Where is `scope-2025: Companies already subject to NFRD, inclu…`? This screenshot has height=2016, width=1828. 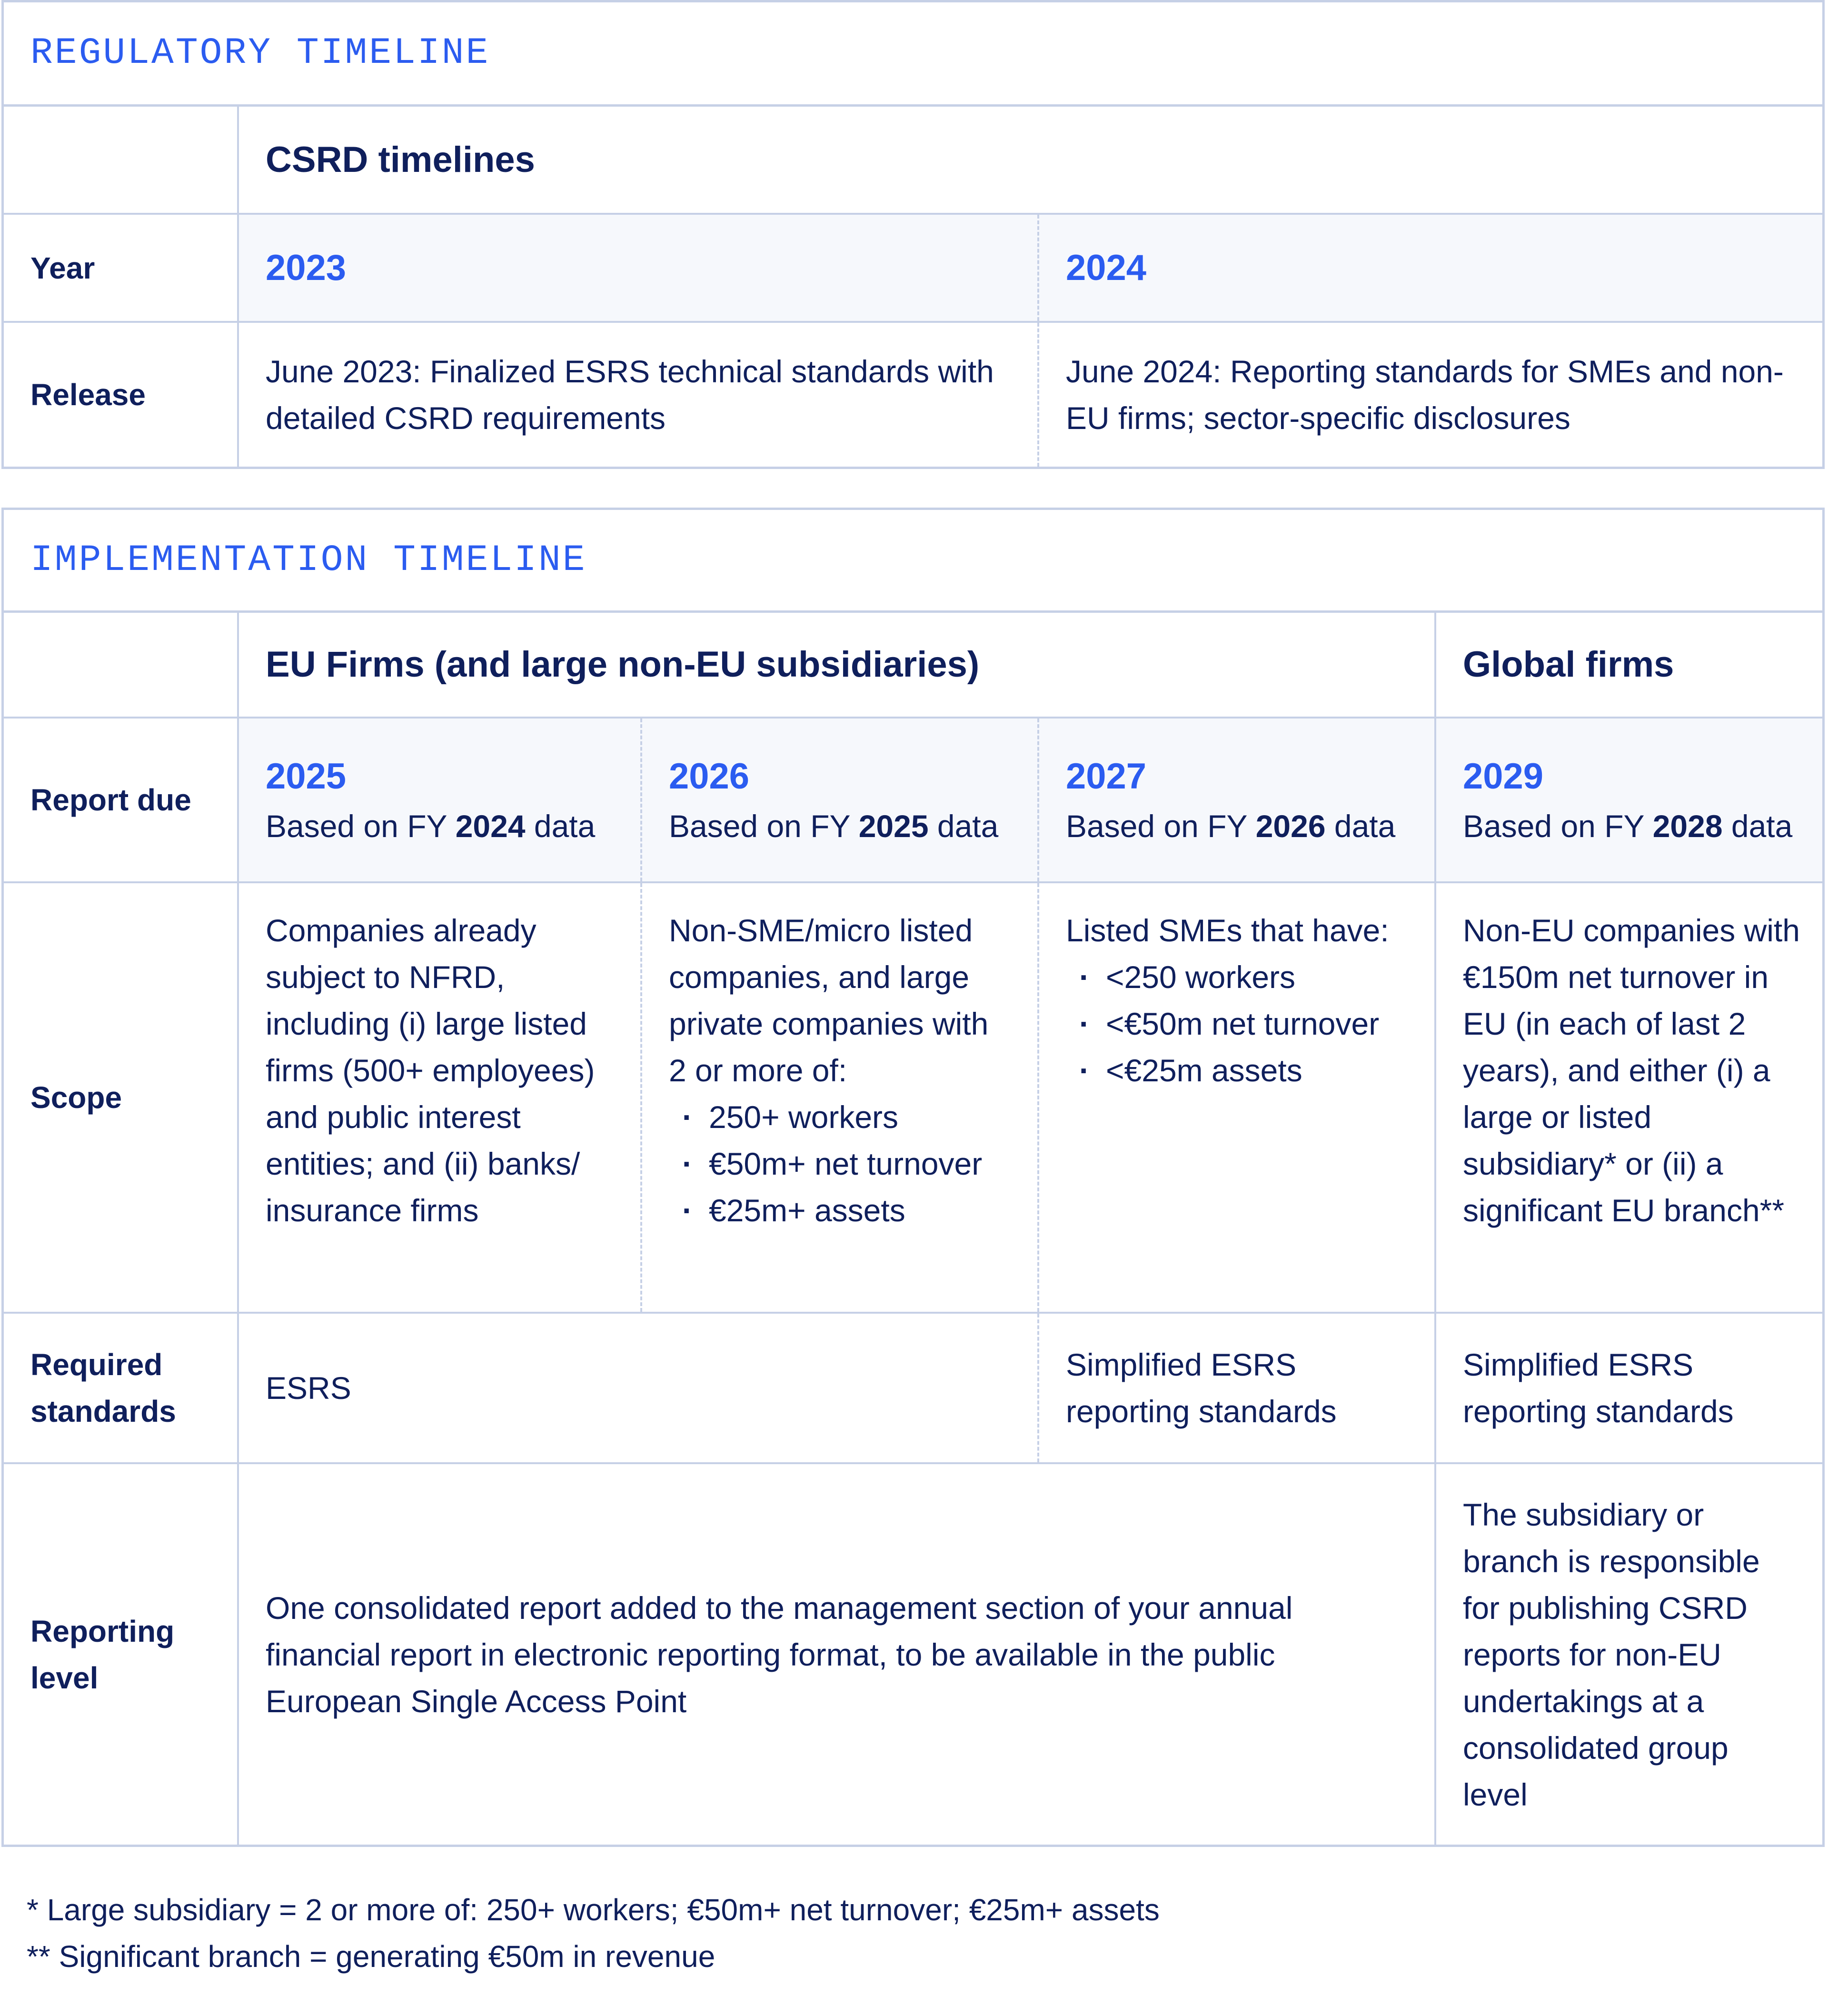
scope-2025: Companies already subject to NFRD, inclu… is located at coordinates (439, 1097).